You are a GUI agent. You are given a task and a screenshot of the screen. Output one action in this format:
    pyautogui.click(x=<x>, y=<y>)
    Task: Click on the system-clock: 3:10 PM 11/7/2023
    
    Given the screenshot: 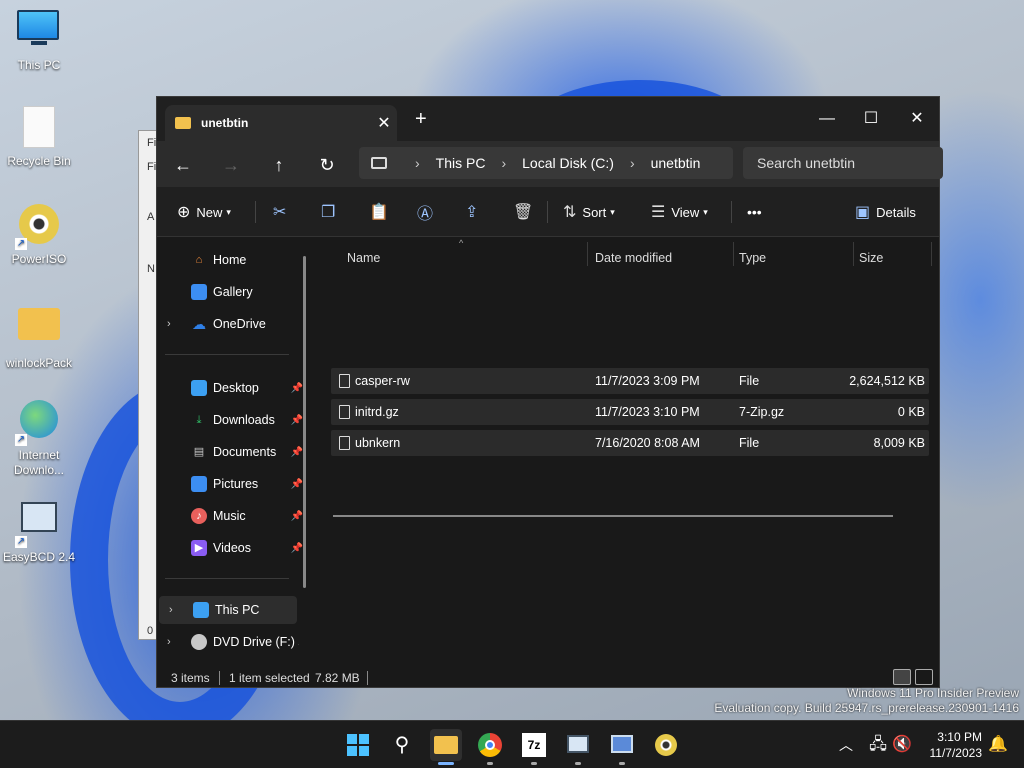 What is the action you would take?
    pyautogui.click(x=956, y=745)
    